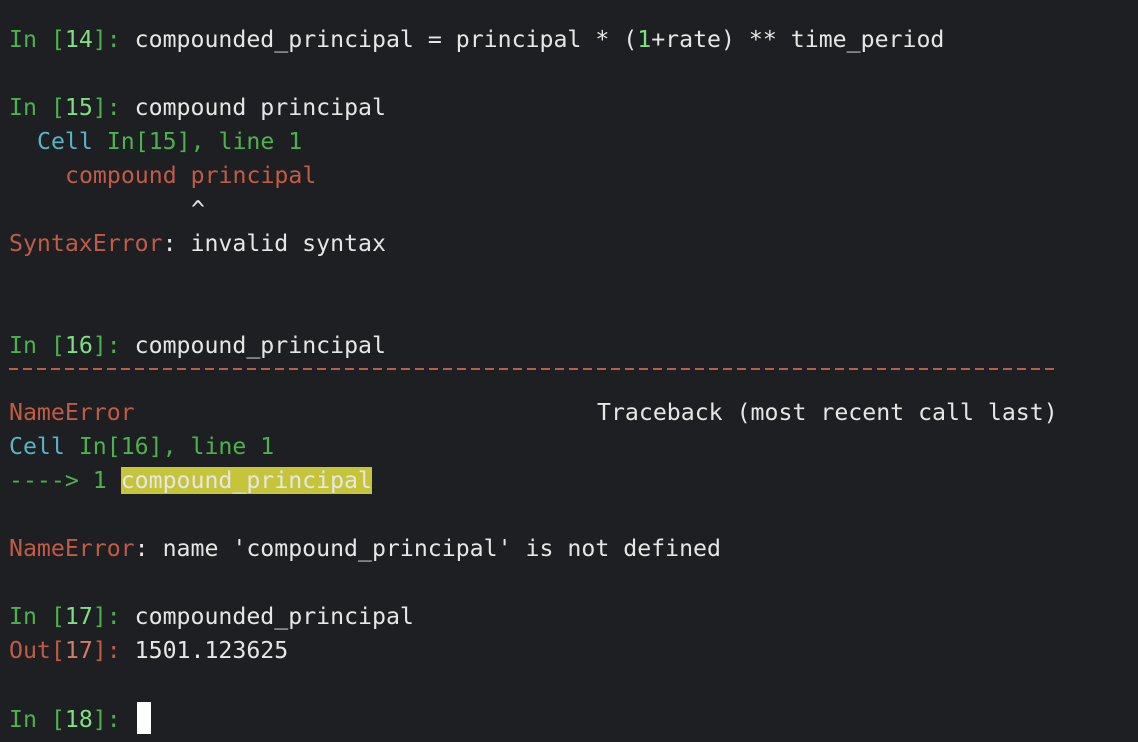 The height and width of the screenshot is (742, 1138). What do you see at coordinates (78, 345) in the screenshot?
I see `prompt-number: 16` at bounding box center [78, 345].